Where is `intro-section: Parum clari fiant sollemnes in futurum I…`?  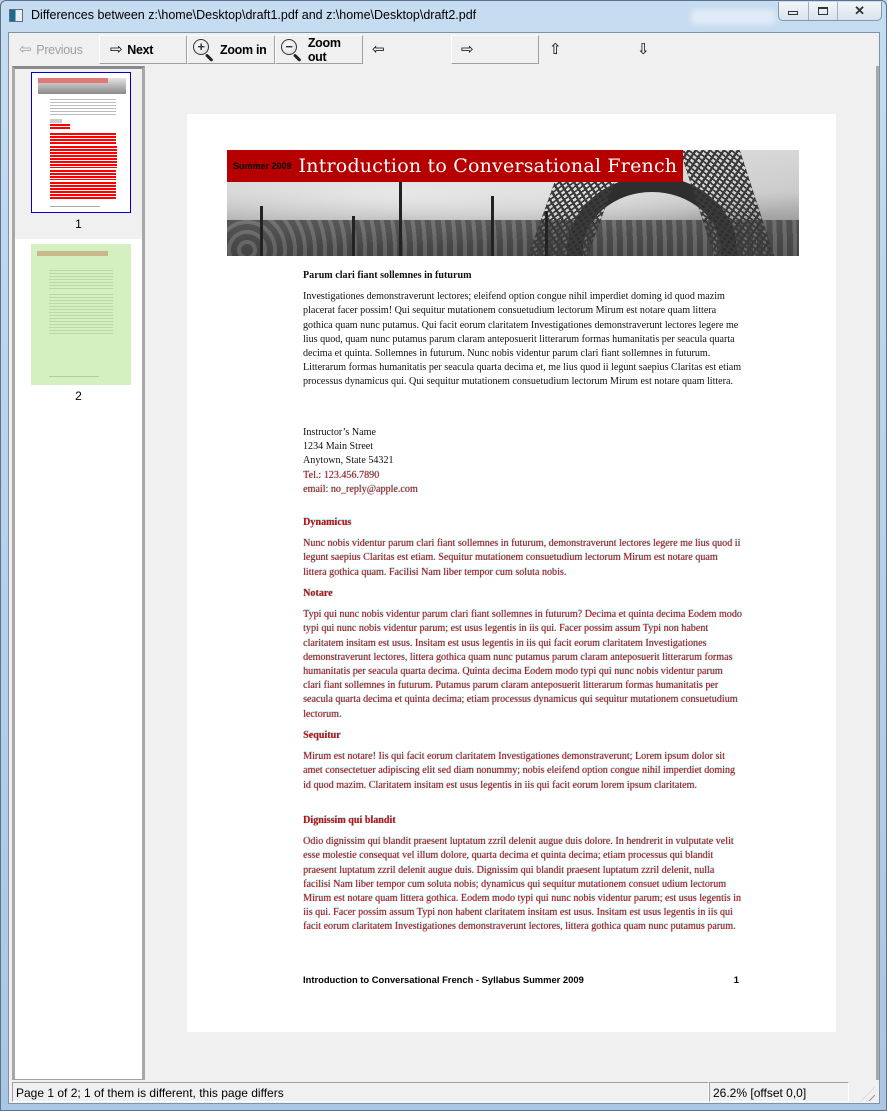
intro-section: Parum clari fiant sollemnes in futurum I… is located at coordinates (523, 329).